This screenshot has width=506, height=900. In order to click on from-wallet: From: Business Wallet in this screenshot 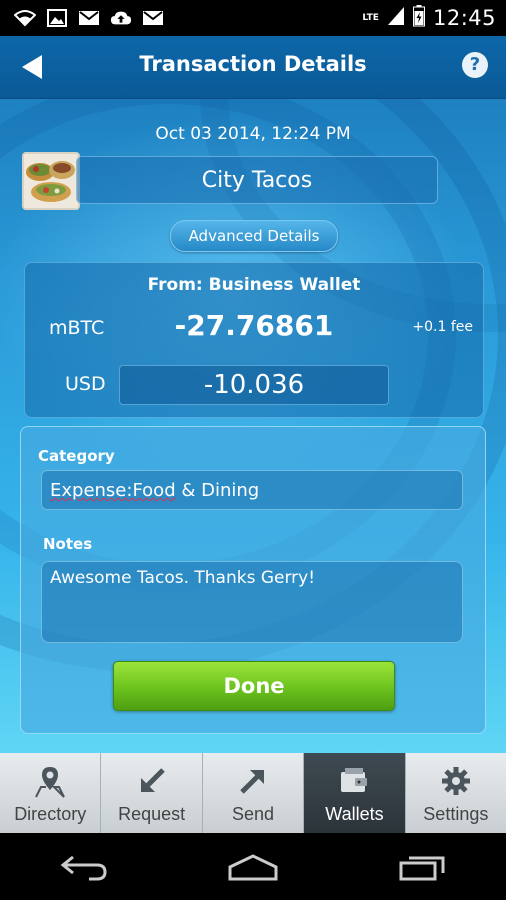, I will do `click(254, 285)`.